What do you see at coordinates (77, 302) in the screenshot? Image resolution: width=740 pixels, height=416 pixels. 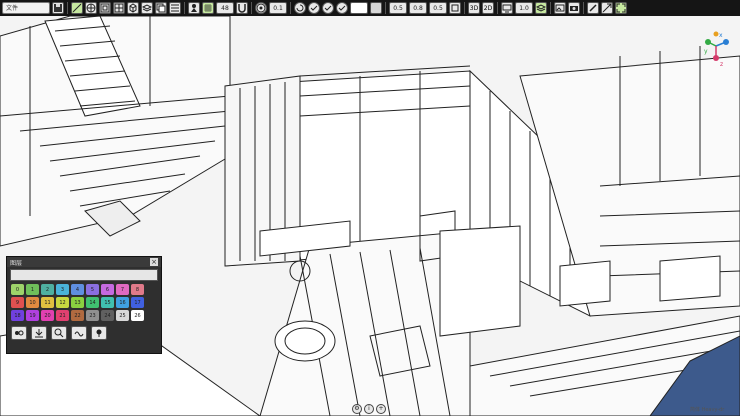 I see `layer-color-swatch: 13` at bounding box center [77, 302].